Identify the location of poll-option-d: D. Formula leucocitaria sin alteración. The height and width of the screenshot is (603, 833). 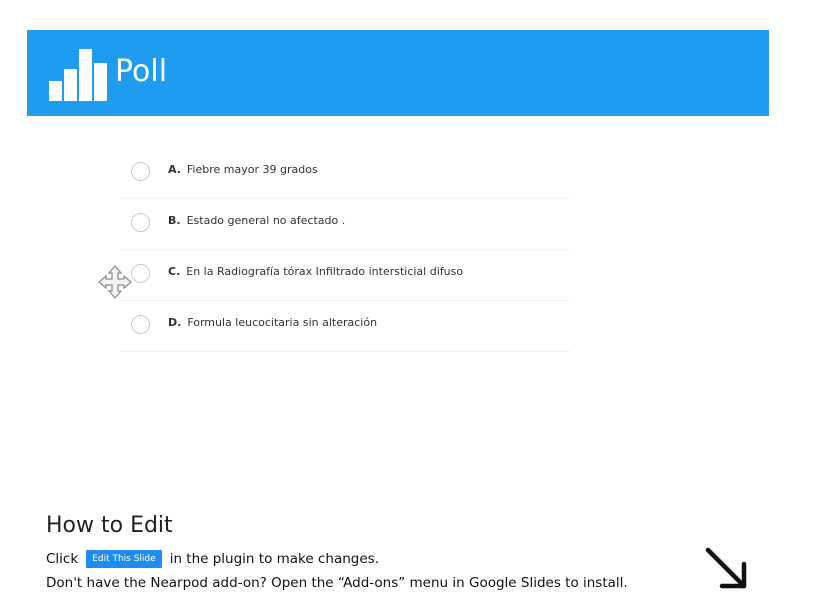
(345, 326).